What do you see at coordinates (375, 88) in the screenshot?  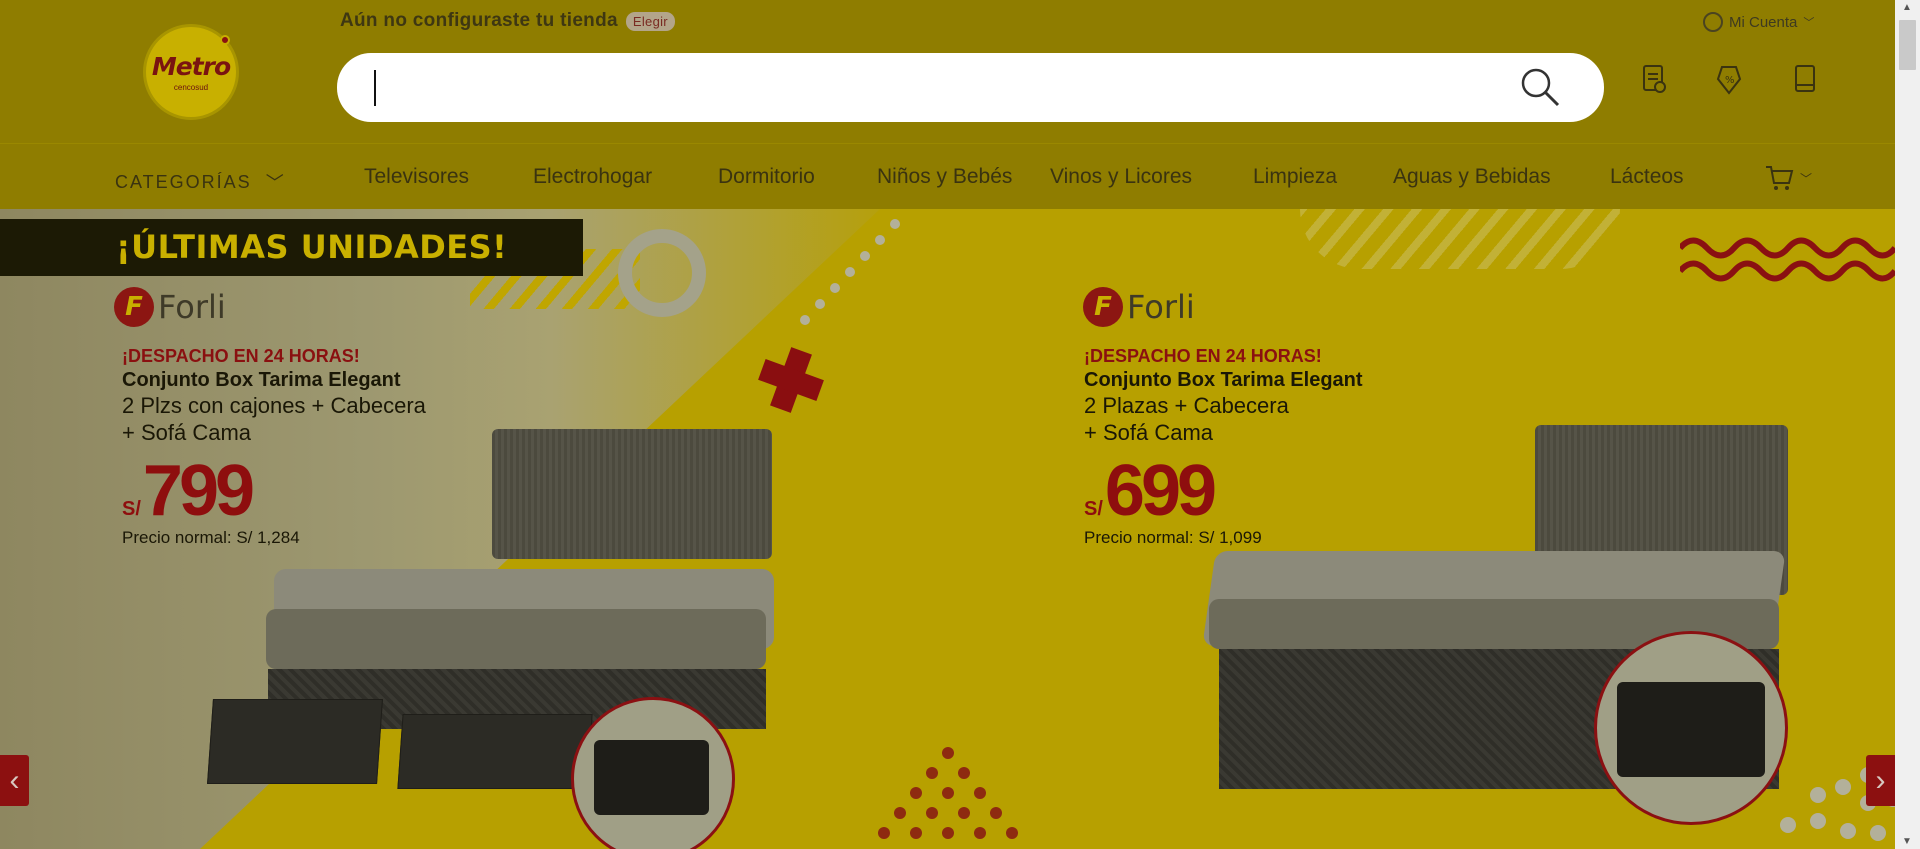 I see `text-caret` at bounding box center [375, 88].